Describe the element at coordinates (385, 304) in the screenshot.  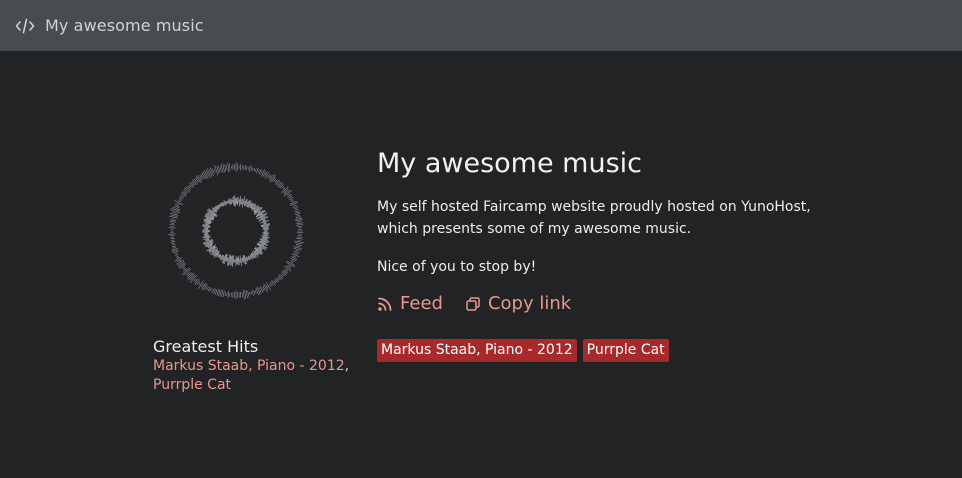
I see `rss-icon` at that location.